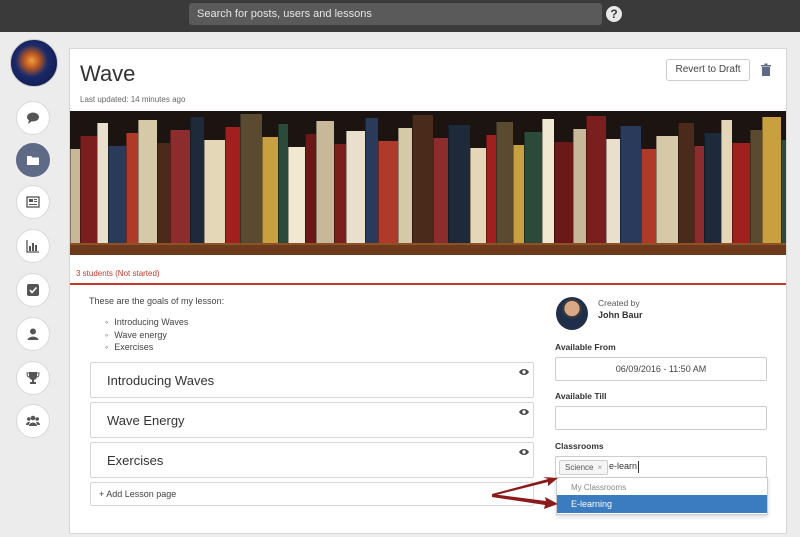 The image size is (800, 537). Describe the element at coordinates (33, 290) in the screenshot. I see `checkbox-icon` at that location.